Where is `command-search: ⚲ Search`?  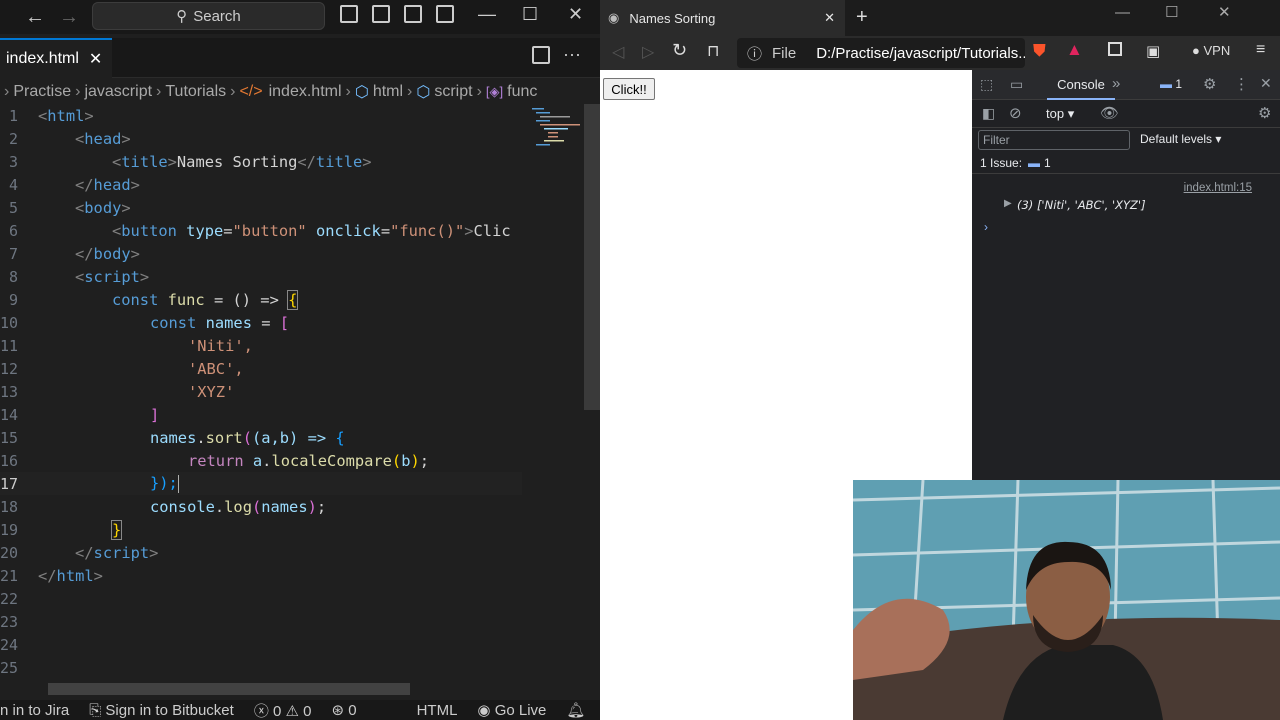
command-search: ⚲ Search is located at coordinates (208, 16).